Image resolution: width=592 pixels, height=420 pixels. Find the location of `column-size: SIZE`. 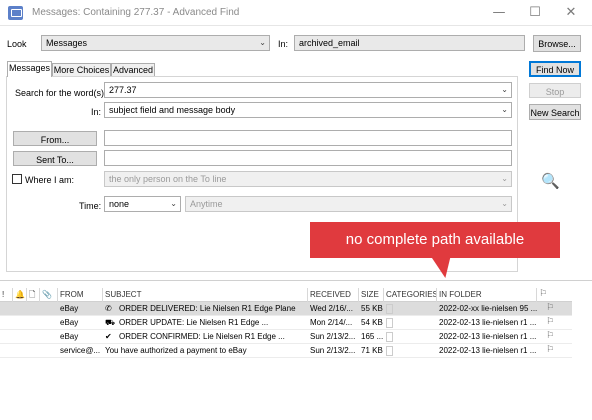

column-size: SIZE is located at coordinates (371, 295).